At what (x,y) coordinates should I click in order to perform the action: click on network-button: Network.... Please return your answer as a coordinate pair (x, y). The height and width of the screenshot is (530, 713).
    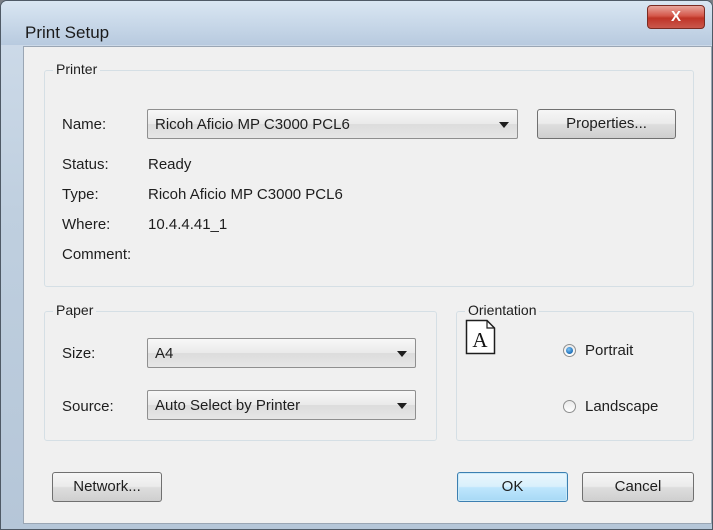
    Looking at the image, I should click on (107, 487).